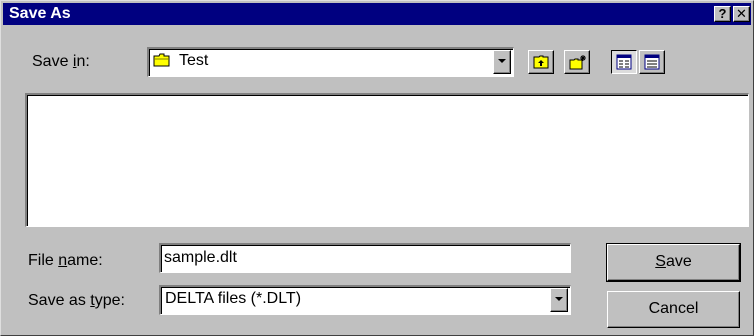 The height and width of the screenshot is (336, 754). I want to click on save-in-label: Save in:, so click(61, 62).